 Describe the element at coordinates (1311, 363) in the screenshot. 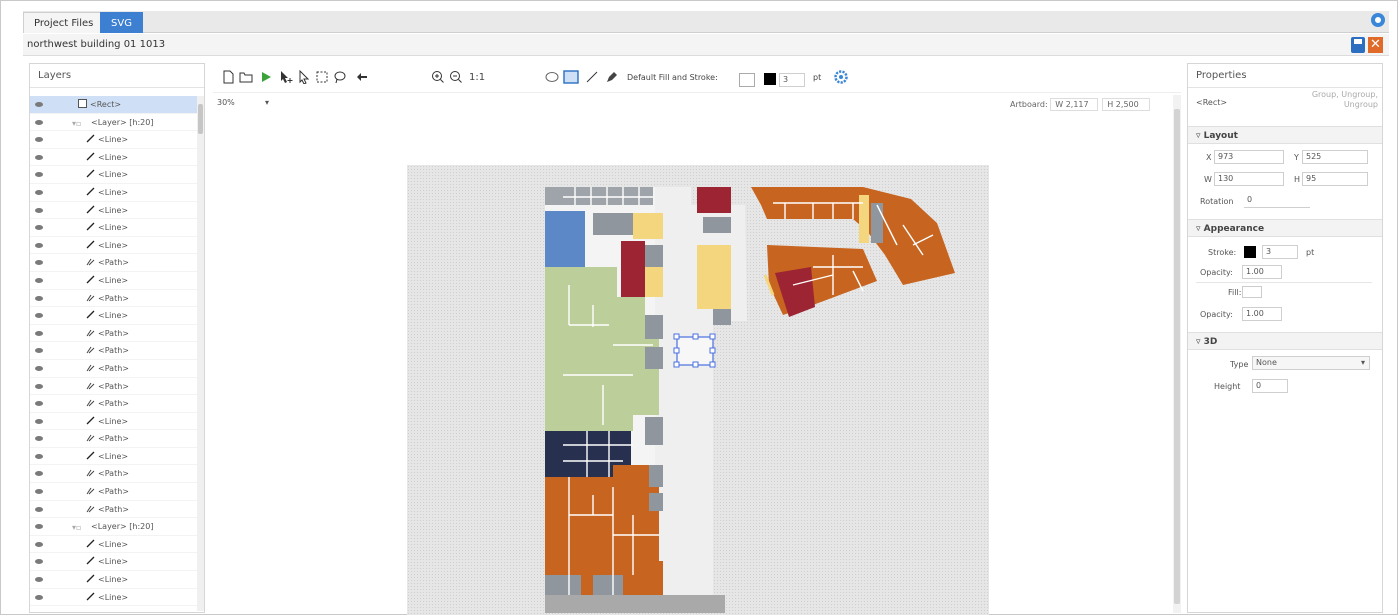

I see `type-select: None ▾` at that location.